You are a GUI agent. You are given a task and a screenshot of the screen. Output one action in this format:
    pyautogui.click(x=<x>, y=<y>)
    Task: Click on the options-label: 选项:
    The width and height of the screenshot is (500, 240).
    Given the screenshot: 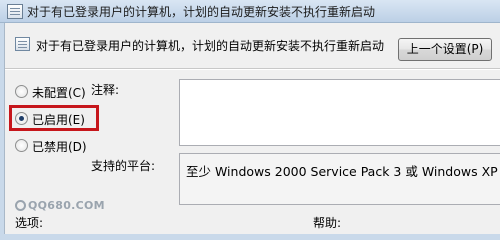 What is the action you would take?
    pyautogui.click(x=29, y=223)
    